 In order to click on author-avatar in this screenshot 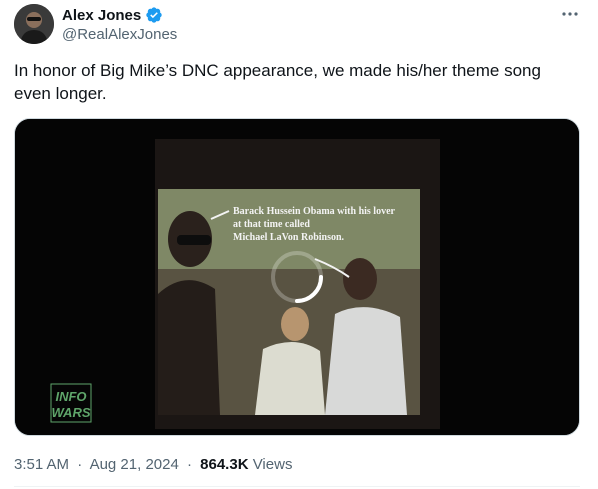, I will do `click(34, 24)`.